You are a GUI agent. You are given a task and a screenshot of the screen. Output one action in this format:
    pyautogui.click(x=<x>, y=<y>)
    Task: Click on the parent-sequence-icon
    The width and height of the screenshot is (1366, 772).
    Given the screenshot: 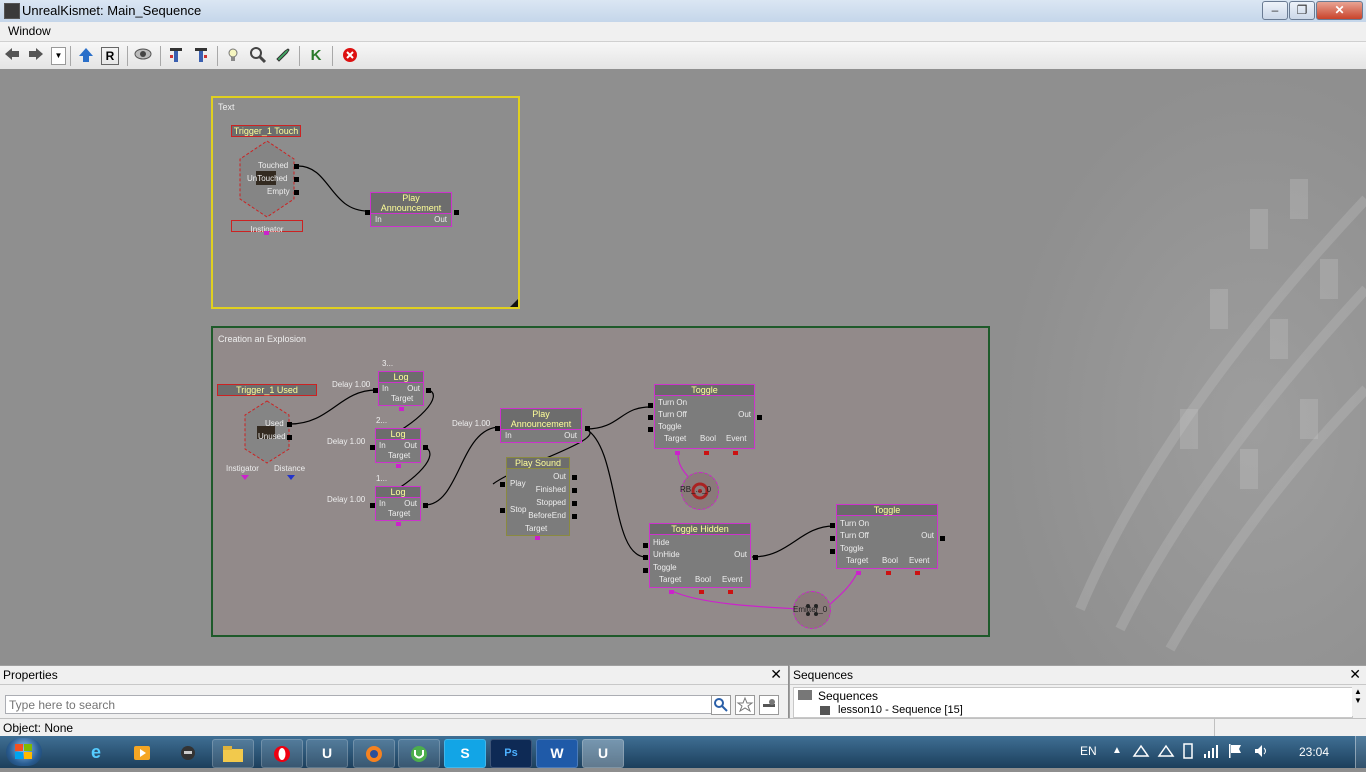 What is the action you would take?
    pyautogui.click(x=86, y=56)
    